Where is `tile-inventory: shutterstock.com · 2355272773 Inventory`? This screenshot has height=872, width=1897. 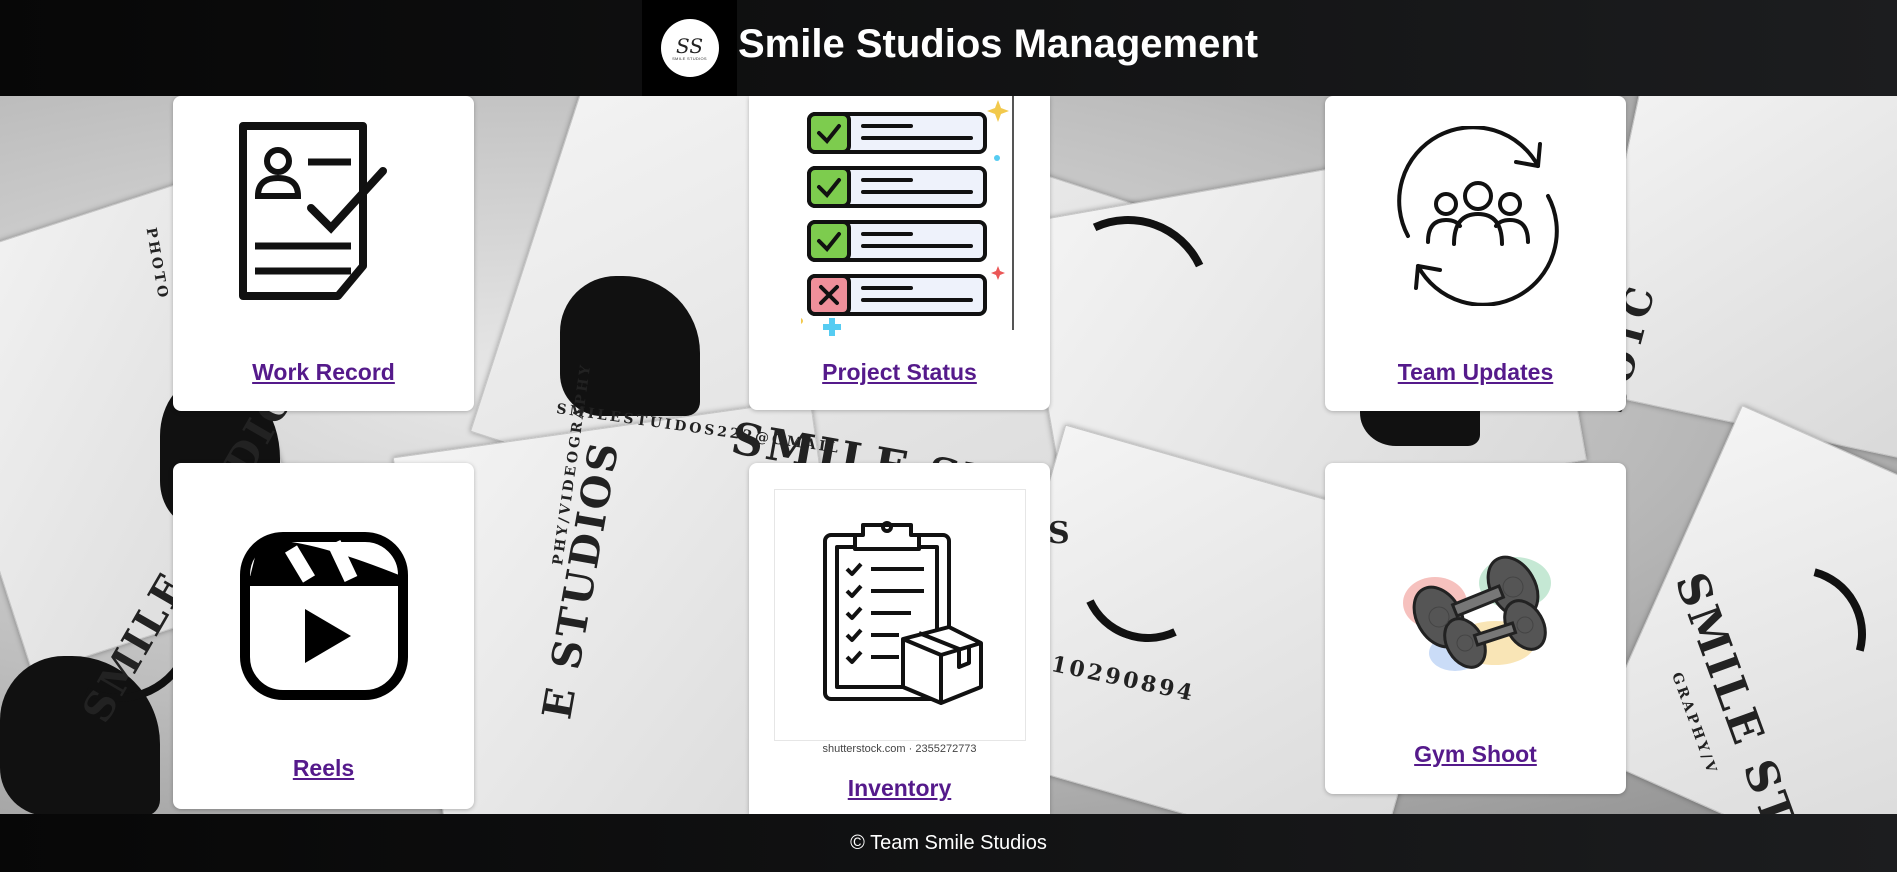
tile-inventory: shutterstock.com · 2355272773 Inventory is located at coordinates (899, 638).